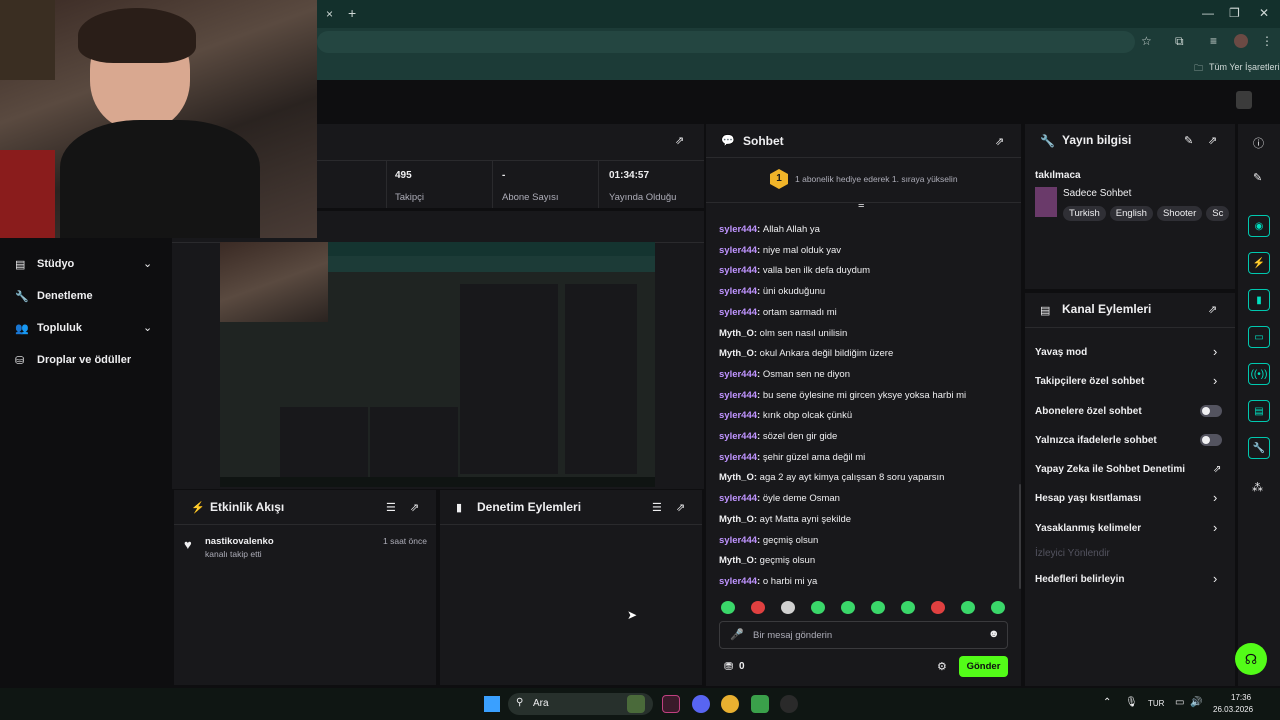 The image size is (1280, 720). What do you see at coordinates (1259, 226) in the screenshot?
I see `camera-icon: ◉` at bounding box center [1259, 226].